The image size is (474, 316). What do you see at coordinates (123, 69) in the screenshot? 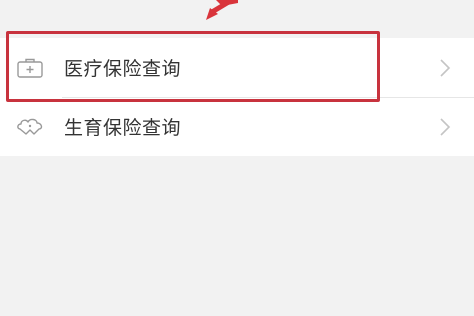
I see `menu-item-label: 医疗保险查询` at bounding box center [123, 69].